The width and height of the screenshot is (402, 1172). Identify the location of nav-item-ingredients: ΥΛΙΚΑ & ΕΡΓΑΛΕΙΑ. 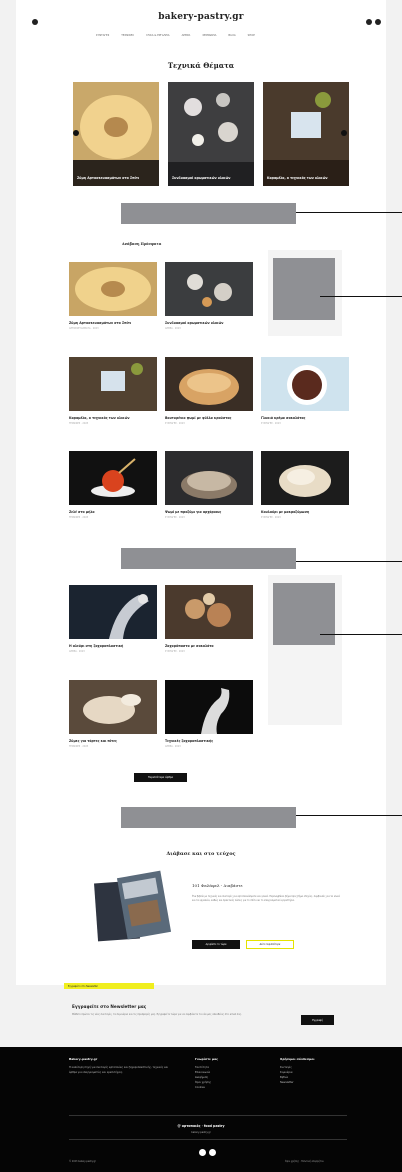
(158, 35).